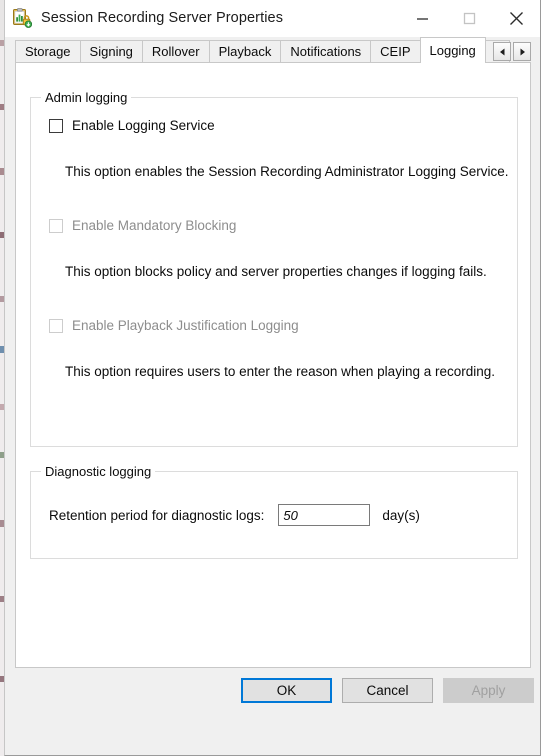  What do you see at coordinates (422, 18) in the screenshot?
I see `minimize-icon` at bounding box center [422, 18].